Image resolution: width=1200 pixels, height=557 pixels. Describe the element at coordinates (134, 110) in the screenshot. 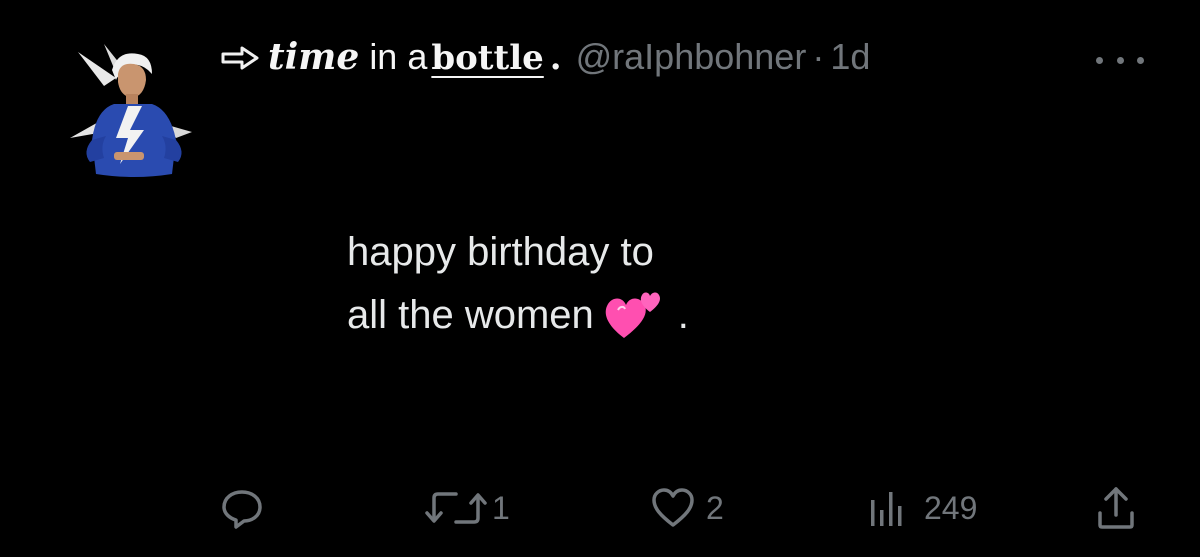

I see `avatar` at that location.